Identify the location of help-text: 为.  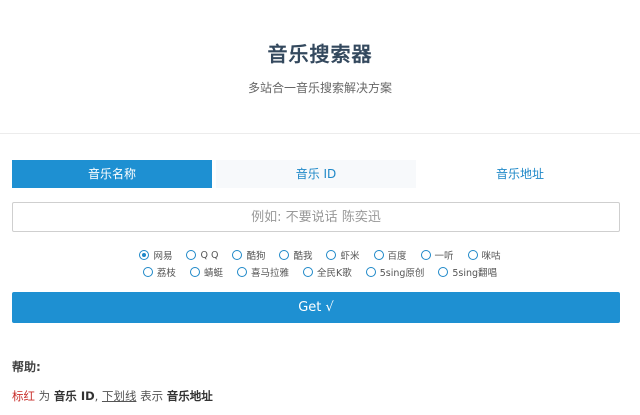
(44, 396).